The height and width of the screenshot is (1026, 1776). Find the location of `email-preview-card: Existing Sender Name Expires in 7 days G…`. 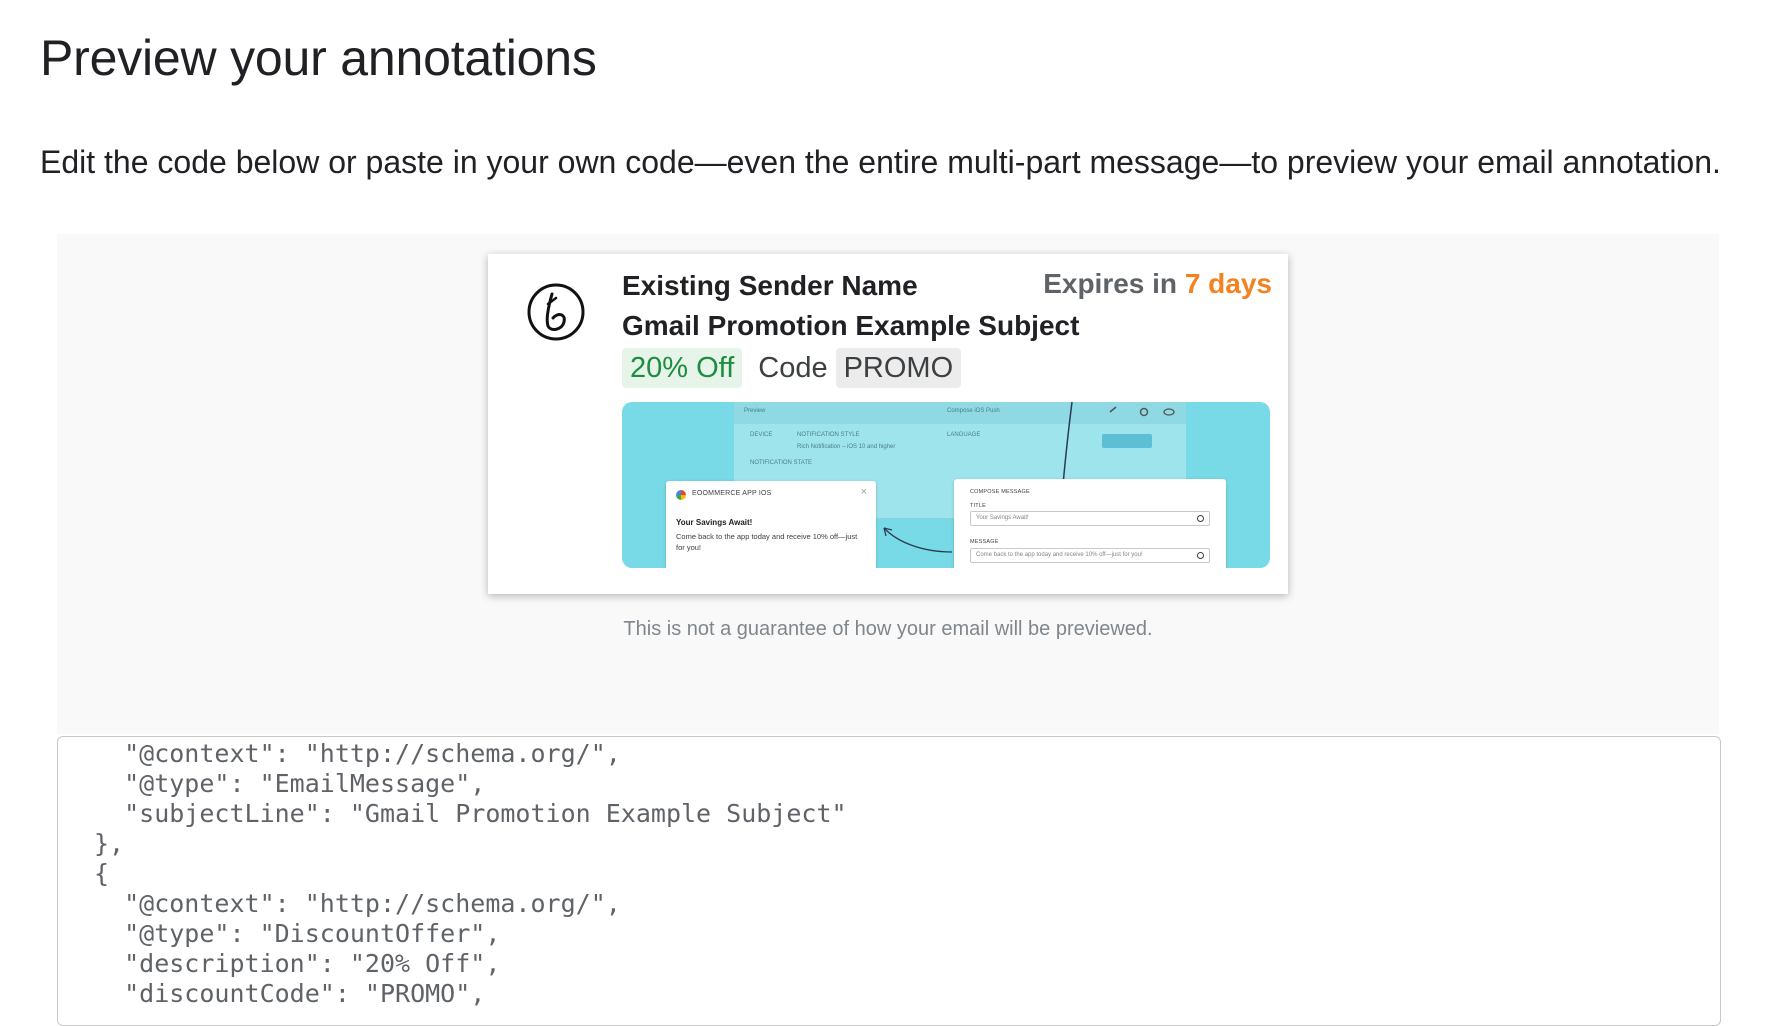

email-preview-card: Existing Sender Name Expires in 7 days G… is located at coordinates (888, 424).